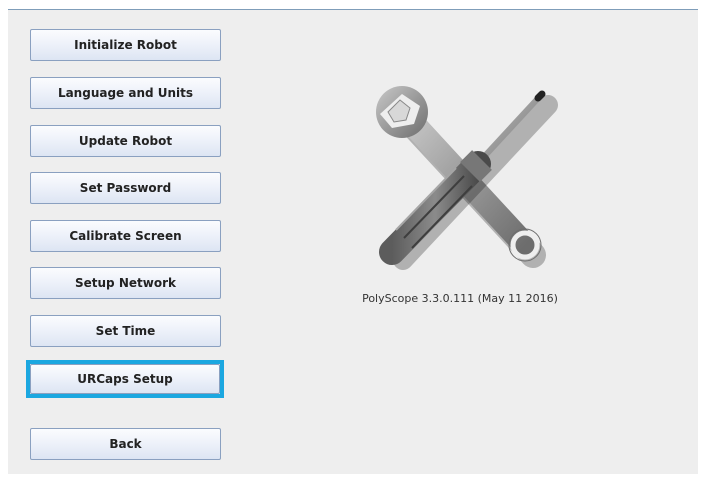  I want to click on initialize-robot-button: Initialize Robot, so click(125, 45).